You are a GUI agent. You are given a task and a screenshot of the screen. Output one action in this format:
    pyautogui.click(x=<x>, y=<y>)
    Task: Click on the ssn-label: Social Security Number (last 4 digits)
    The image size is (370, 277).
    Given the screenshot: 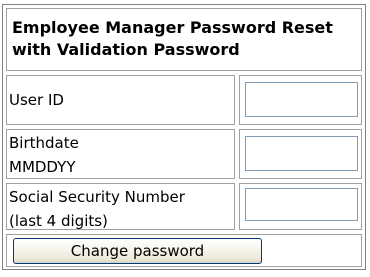 What is the action you would take?
    pyautogui.click(x=120, y=206)
    